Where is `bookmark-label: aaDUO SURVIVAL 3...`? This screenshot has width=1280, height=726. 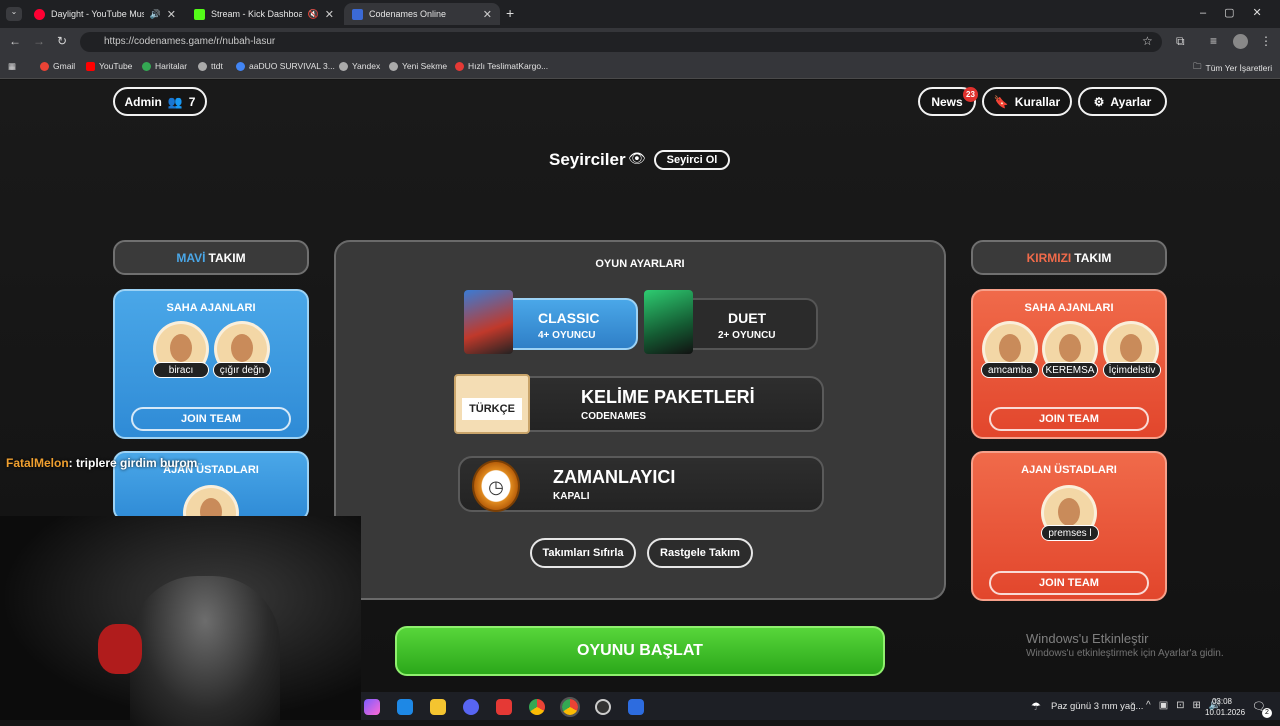
bookmark-label: aaDUO SURVIVAL 3... is located at coordinates (292, 66).